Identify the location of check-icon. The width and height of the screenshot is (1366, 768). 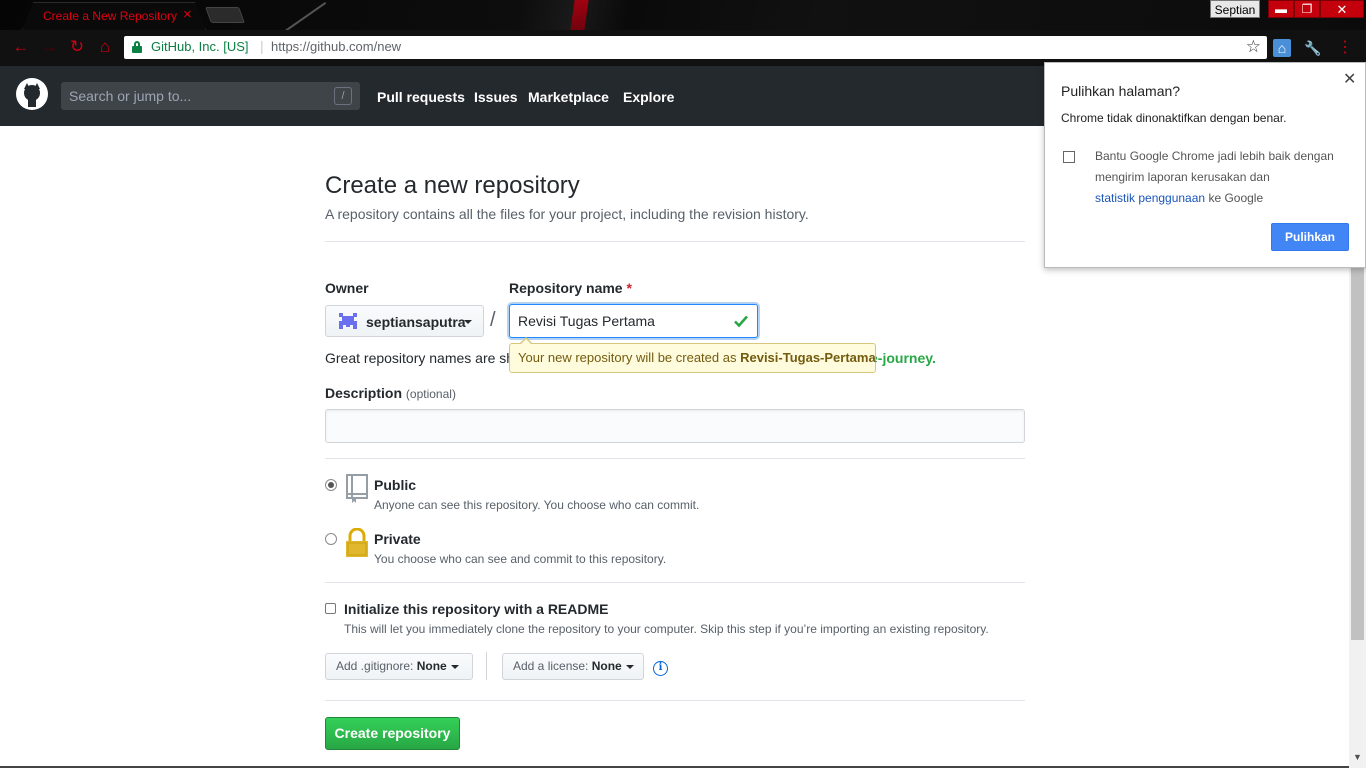
(741, 321).